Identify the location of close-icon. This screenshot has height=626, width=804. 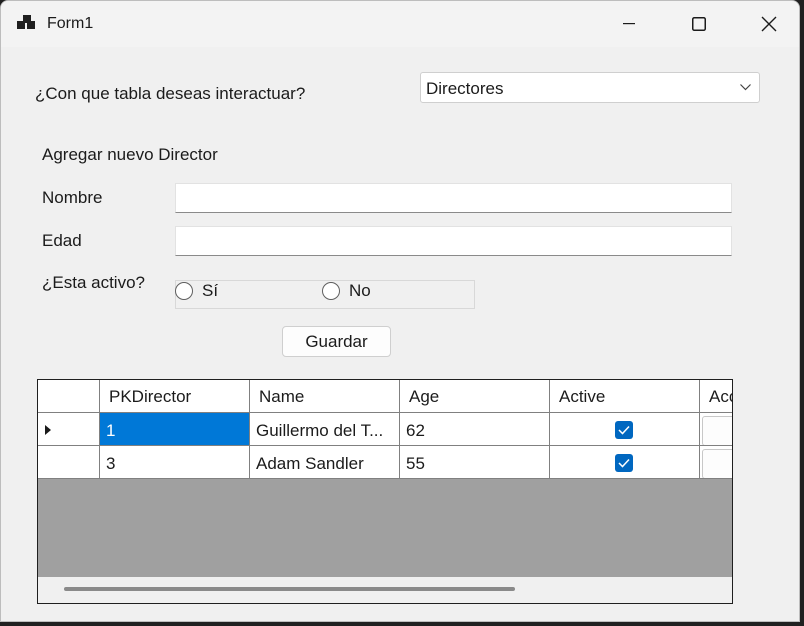
(769, 24).